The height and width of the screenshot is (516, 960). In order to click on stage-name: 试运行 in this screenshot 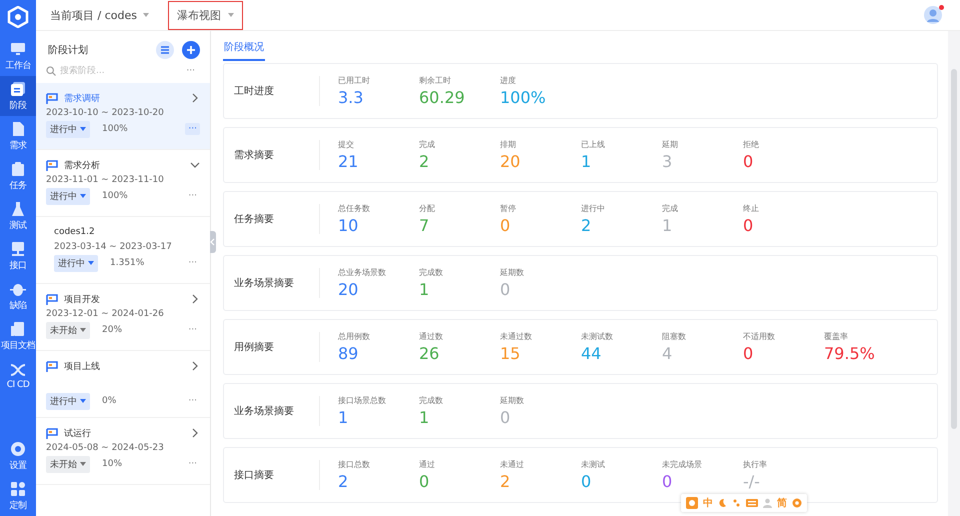, I will do `click(77, 434)`.